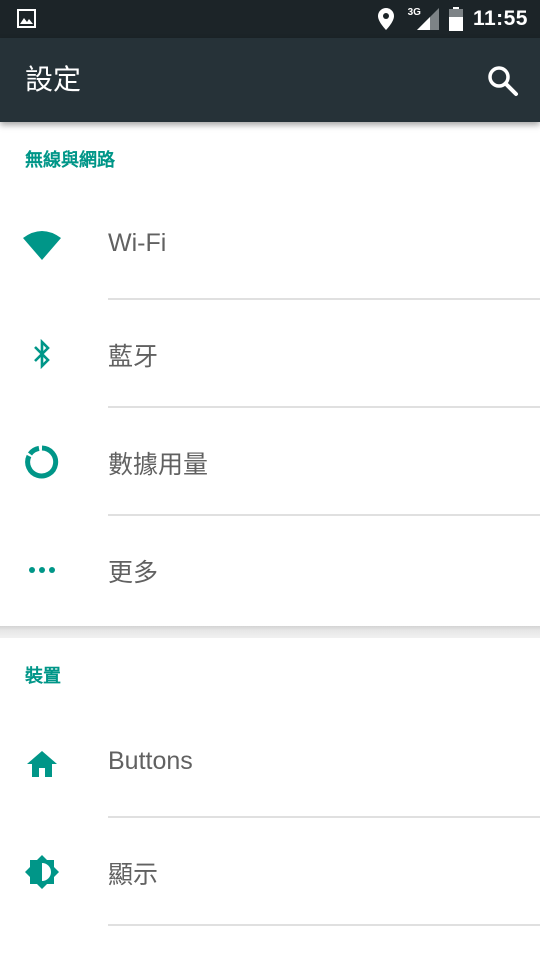  I want to click on settings-item-label: 更多, so click(133, 573).